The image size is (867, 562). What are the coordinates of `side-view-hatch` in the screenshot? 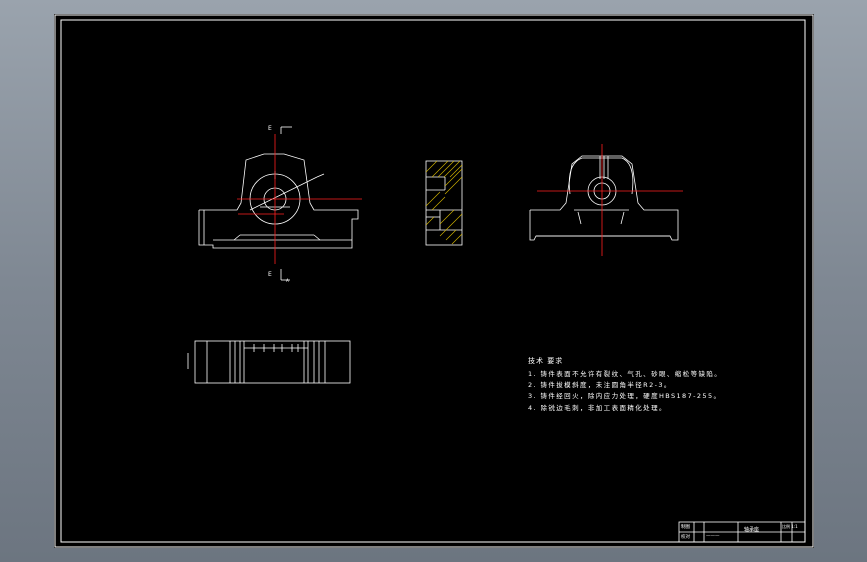 It's located at (444, 202).